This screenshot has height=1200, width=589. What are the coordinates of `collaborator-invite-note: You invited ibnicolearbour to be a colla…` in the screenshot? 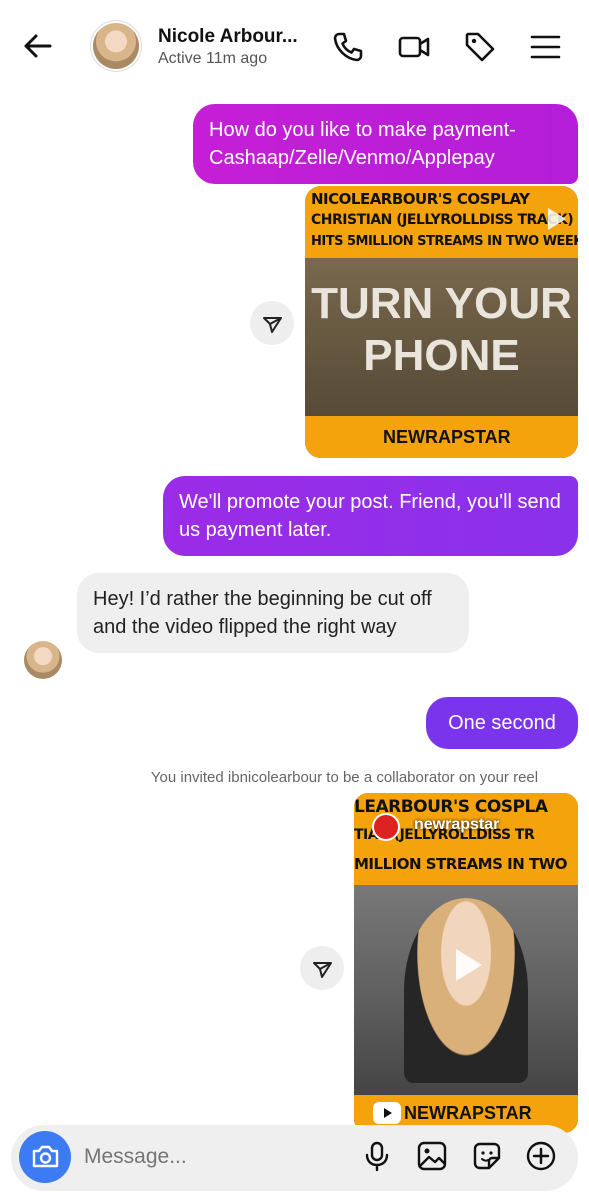 It's located at (344, 777).